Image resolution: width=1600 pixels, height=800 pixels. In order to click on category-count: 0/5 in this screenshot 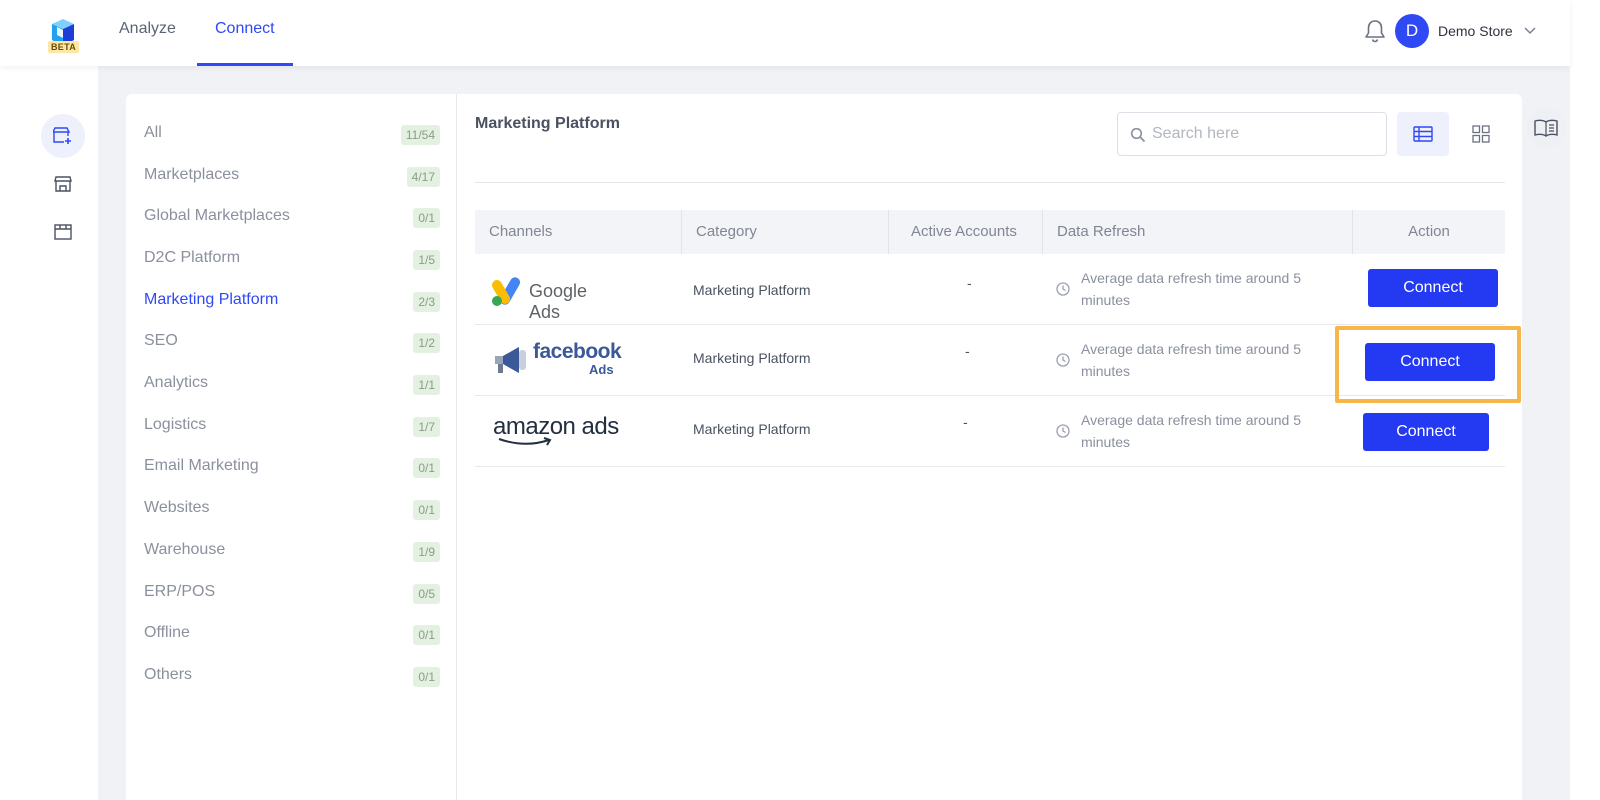, I will do `click(426, 594)`.